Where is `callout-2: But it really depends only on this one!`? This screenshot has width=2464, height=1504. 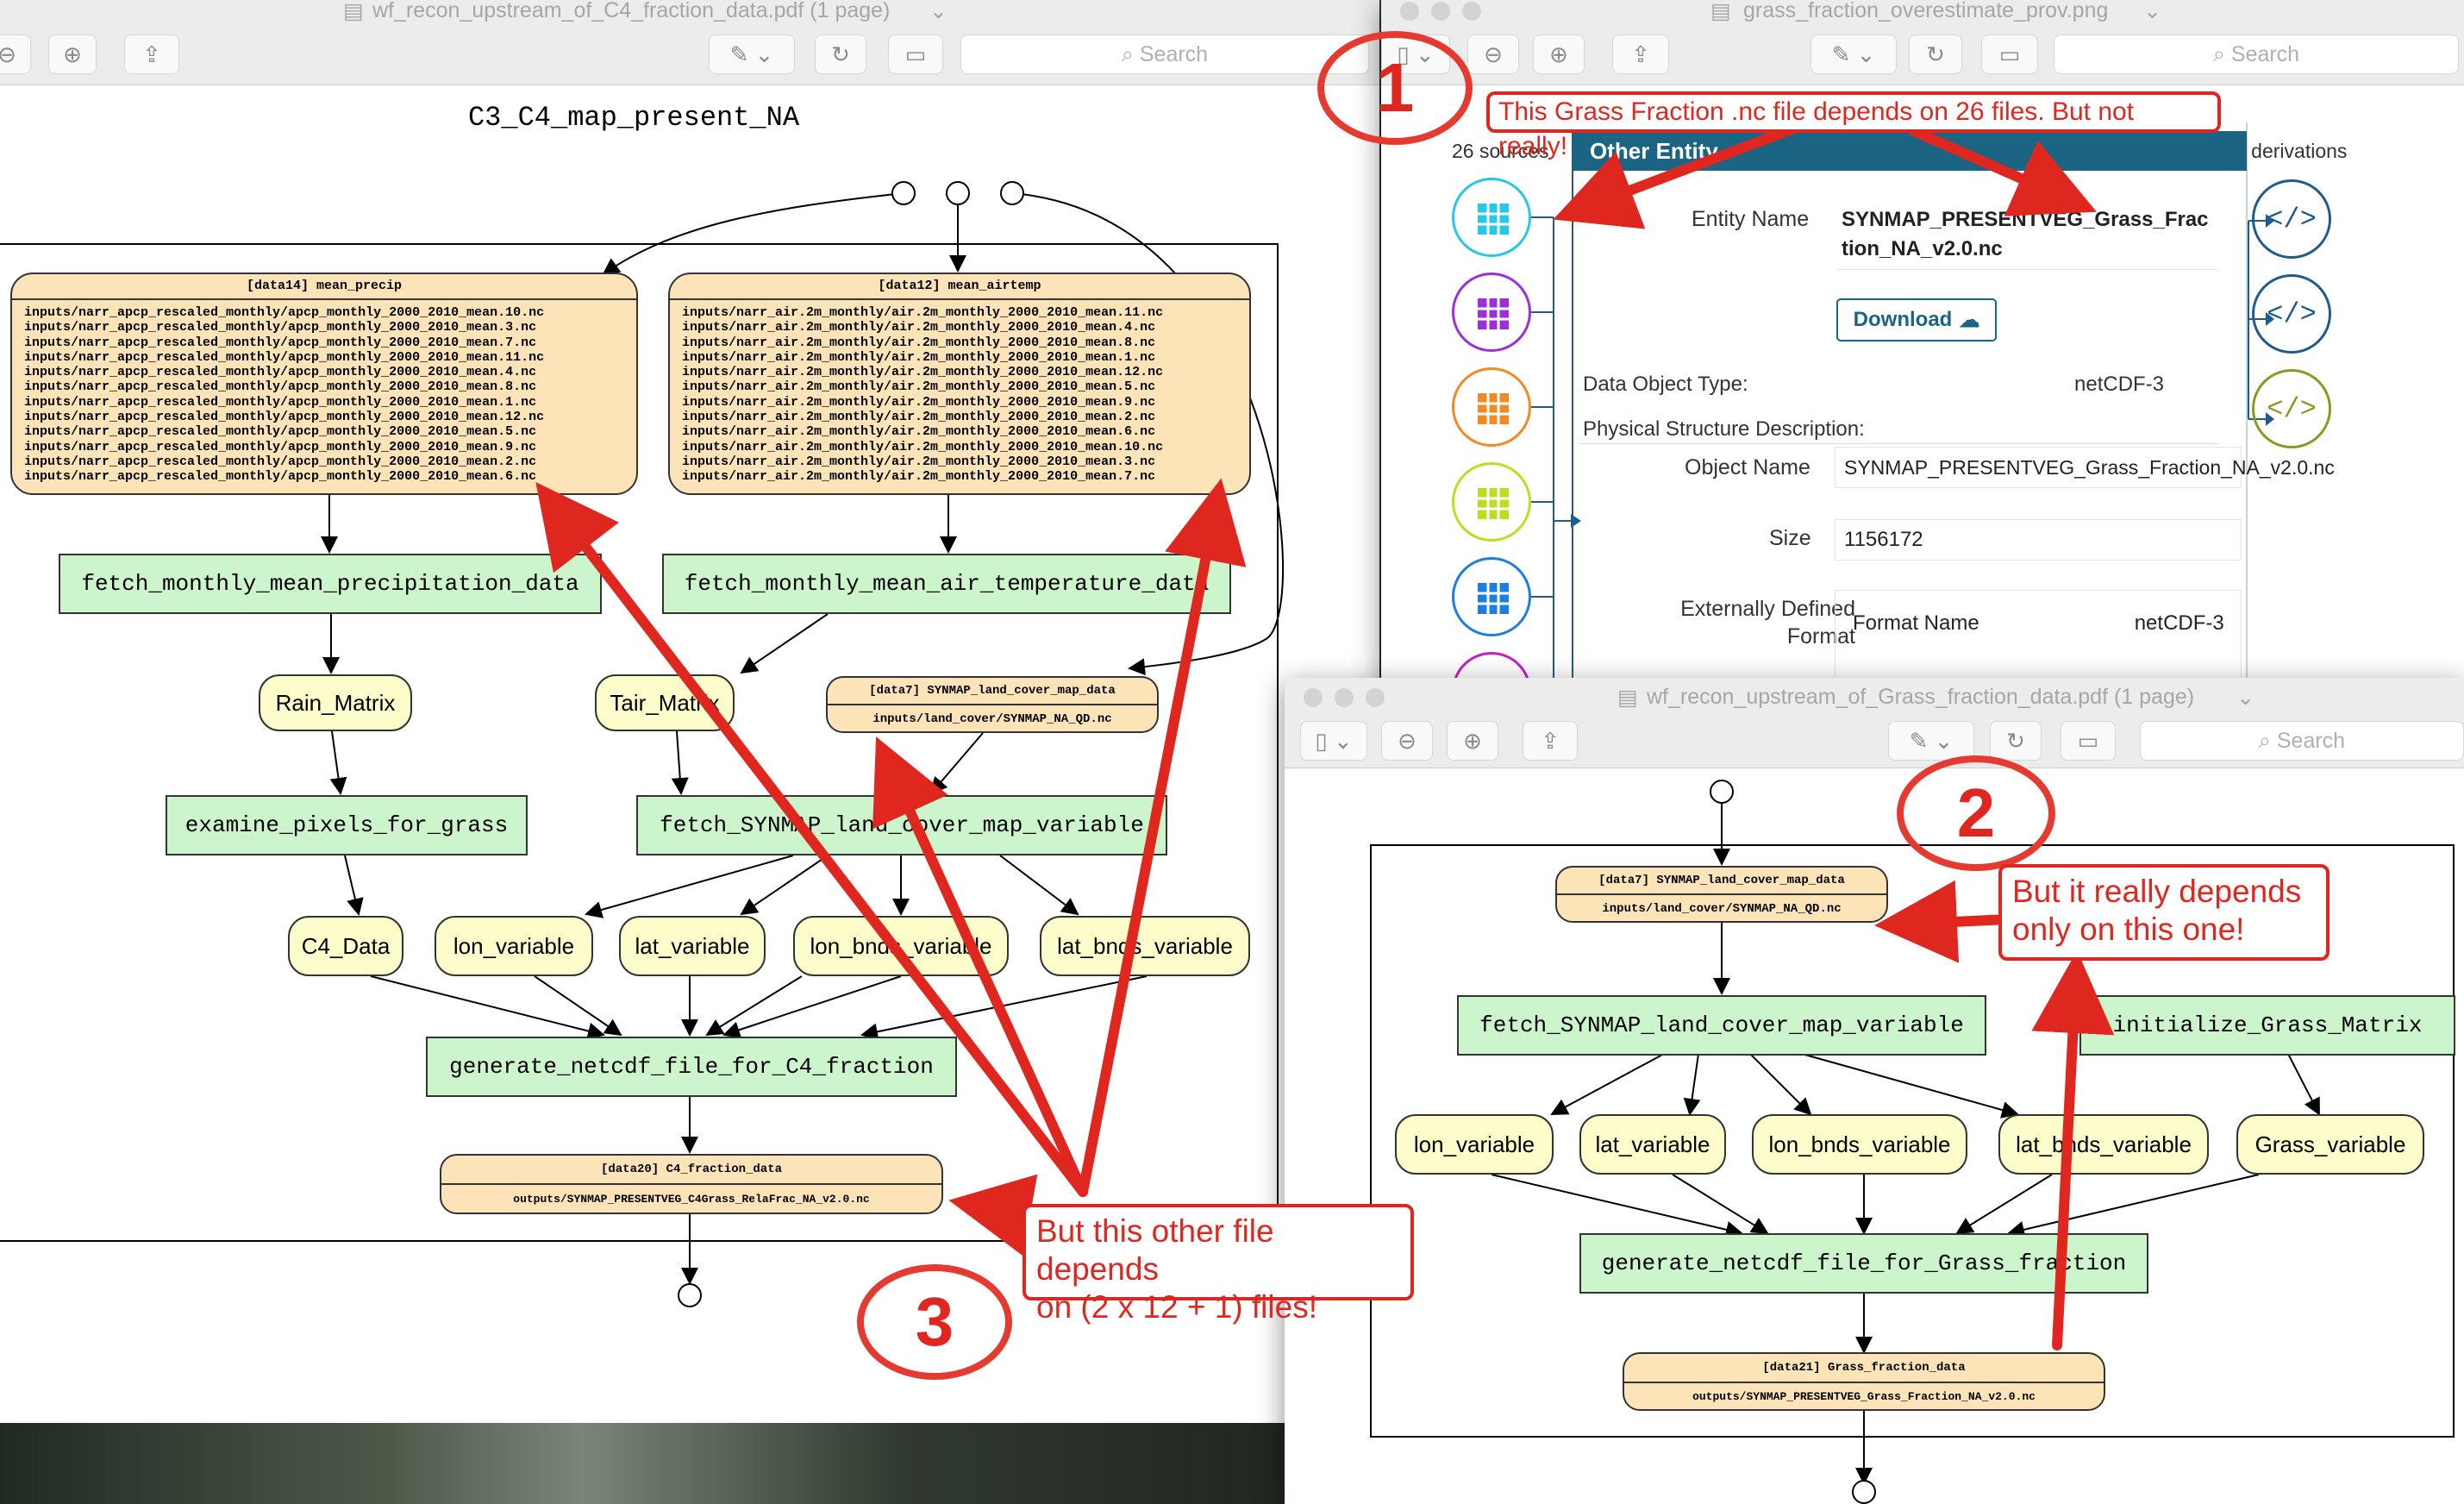 callout-2: But it really depends only on this one! is located at coordinates (2164, 912).